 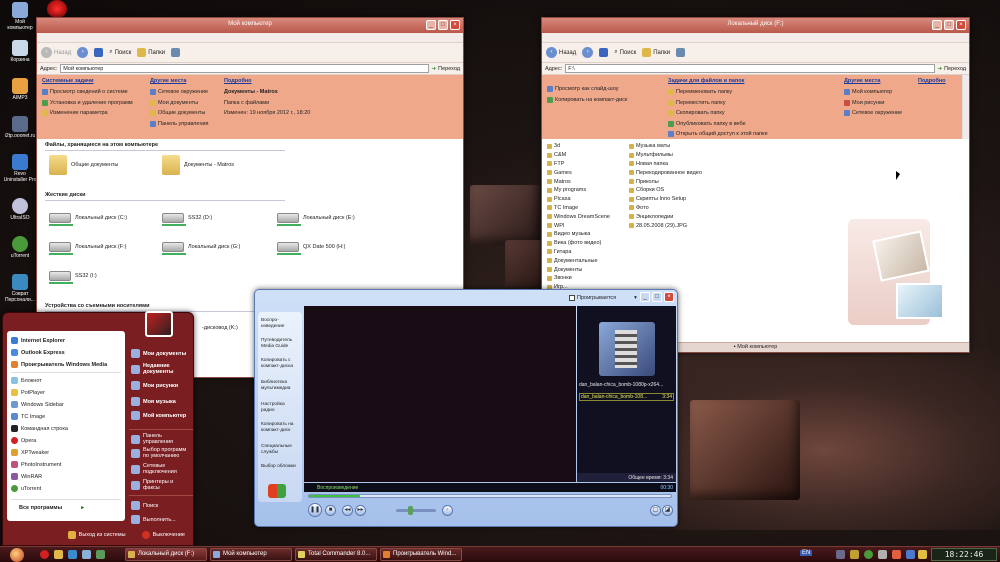 What do you see at coordinates (51, 508) in the screenshot?
I see `all-programs-button: Все программы ▸` at bounding box center [51, 508].